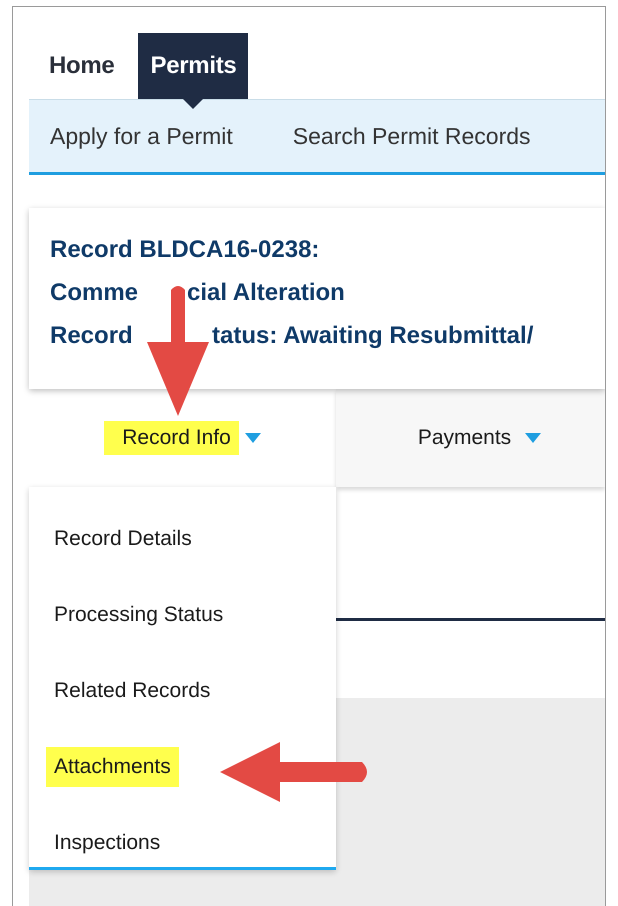 The height and width of the screenshot is (906, 618). What do you see at coordinates (171, 438) in the screenshot?
I see `tab-label: Record Info` at bounding box center [171, 438].